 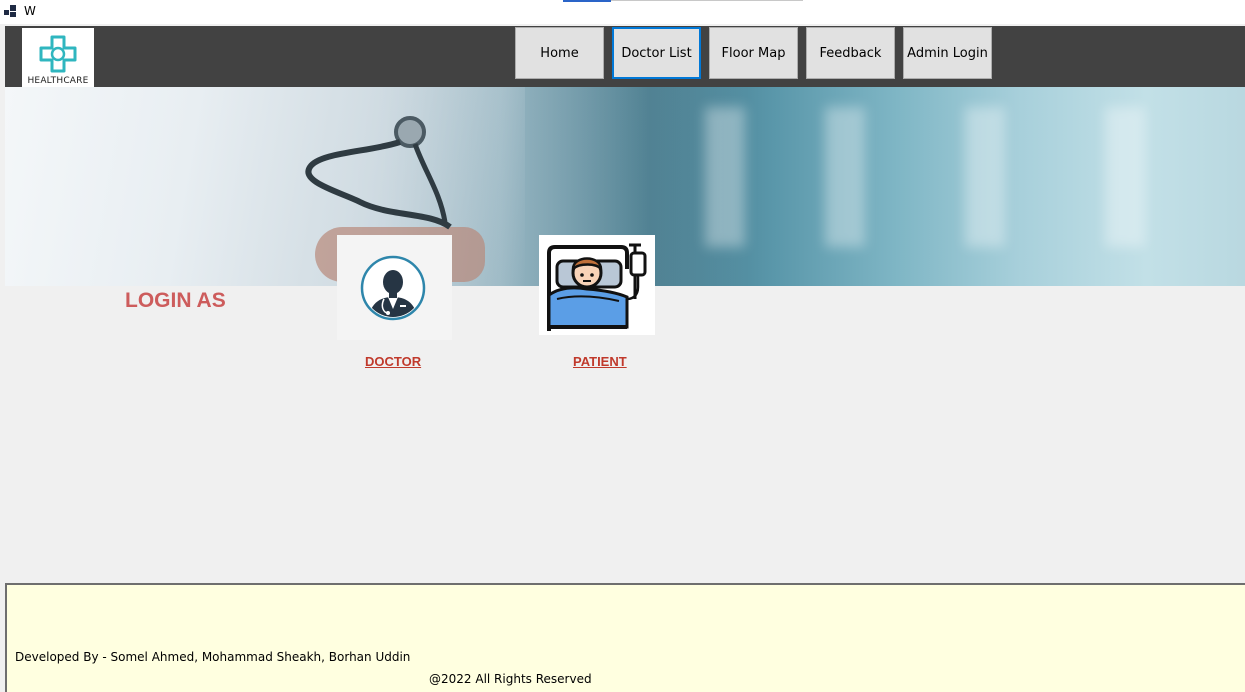 I want to click on nav-doctor-list-button: Doctor List, so click(x=656, y=53).